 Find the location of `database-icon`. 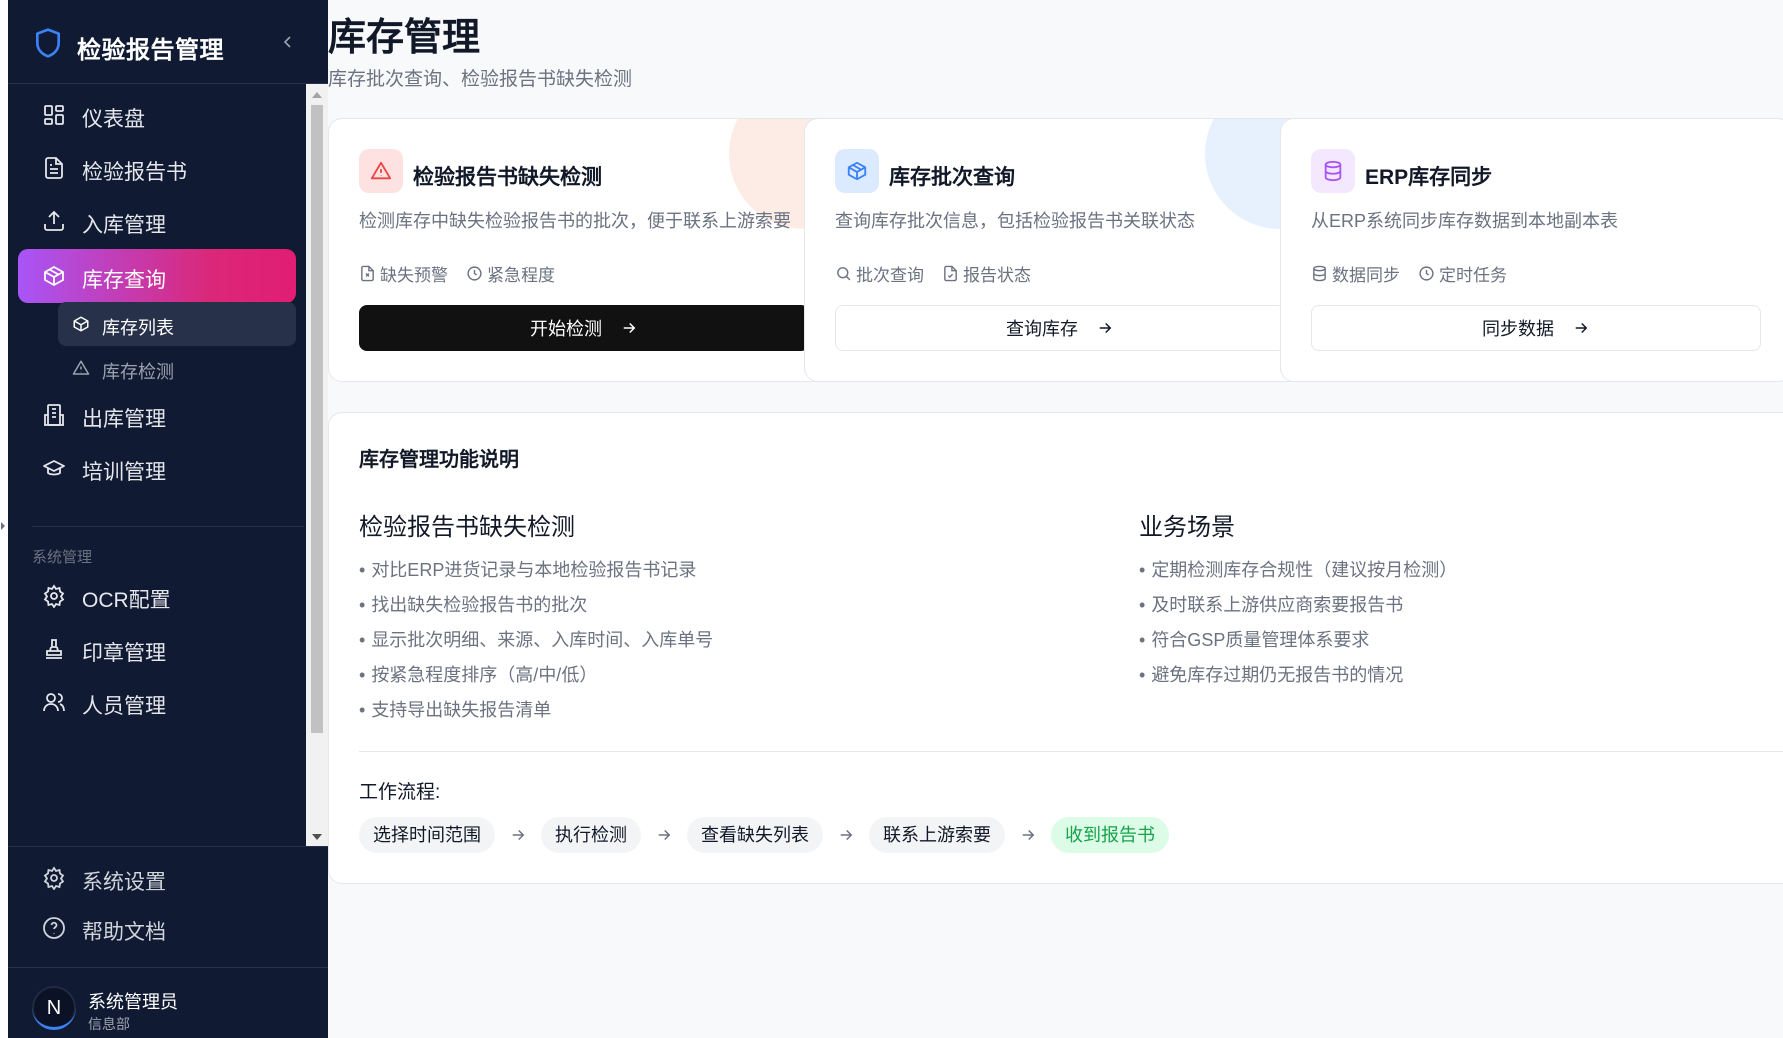

database-icon is located at coordinates (1333, 171).